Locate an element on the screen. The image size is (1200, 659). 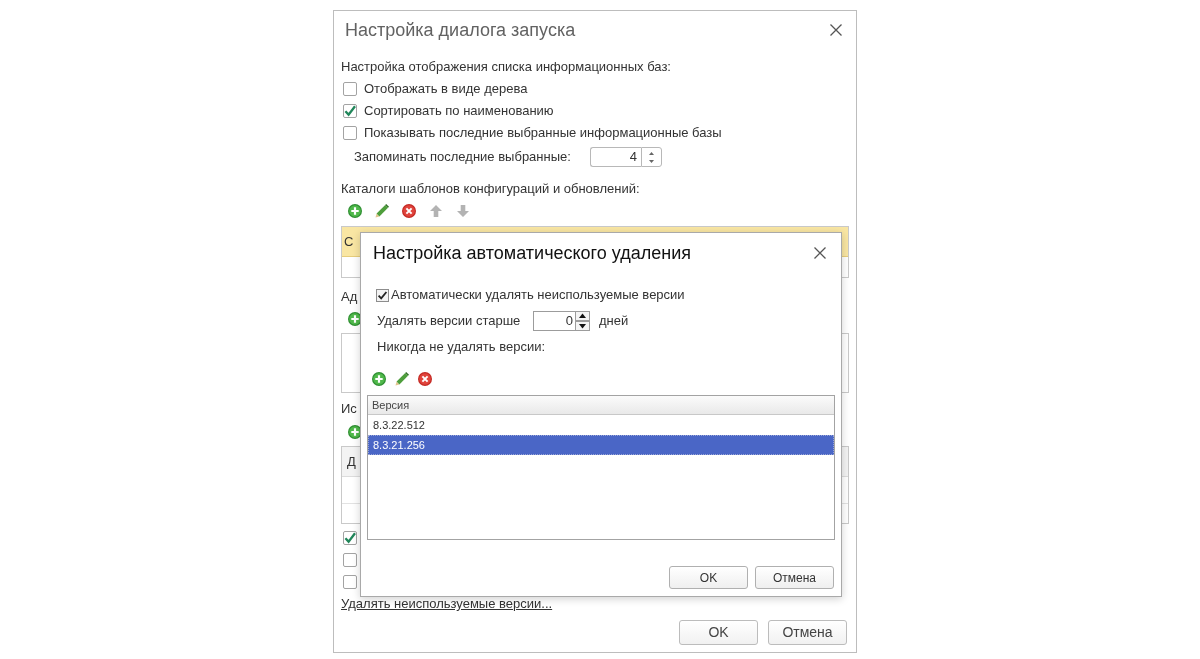
section-heading: Каталоги шаблонов конфигураций и обновлений: is located at coordinates (490, 189).